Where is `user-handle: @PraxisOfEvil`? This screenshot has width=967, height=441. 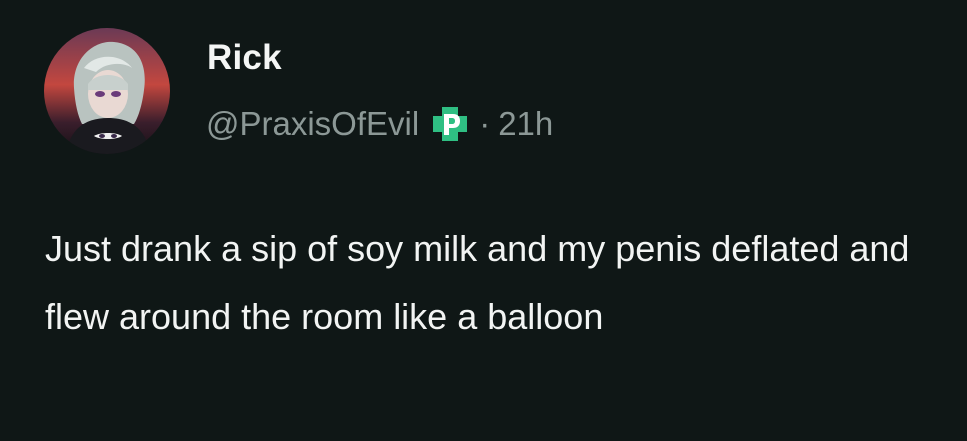
user-handle: @PraxisOfEvil is located at coordinates (312, 124).